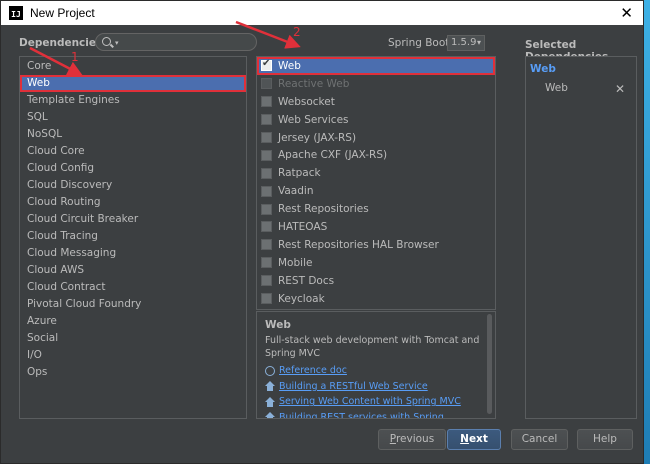 The image size is (650, 464). I want to click on link-serving-web-content-with-spring-mvc: Serving Web Content with Spring MVC, so click(376, 402).